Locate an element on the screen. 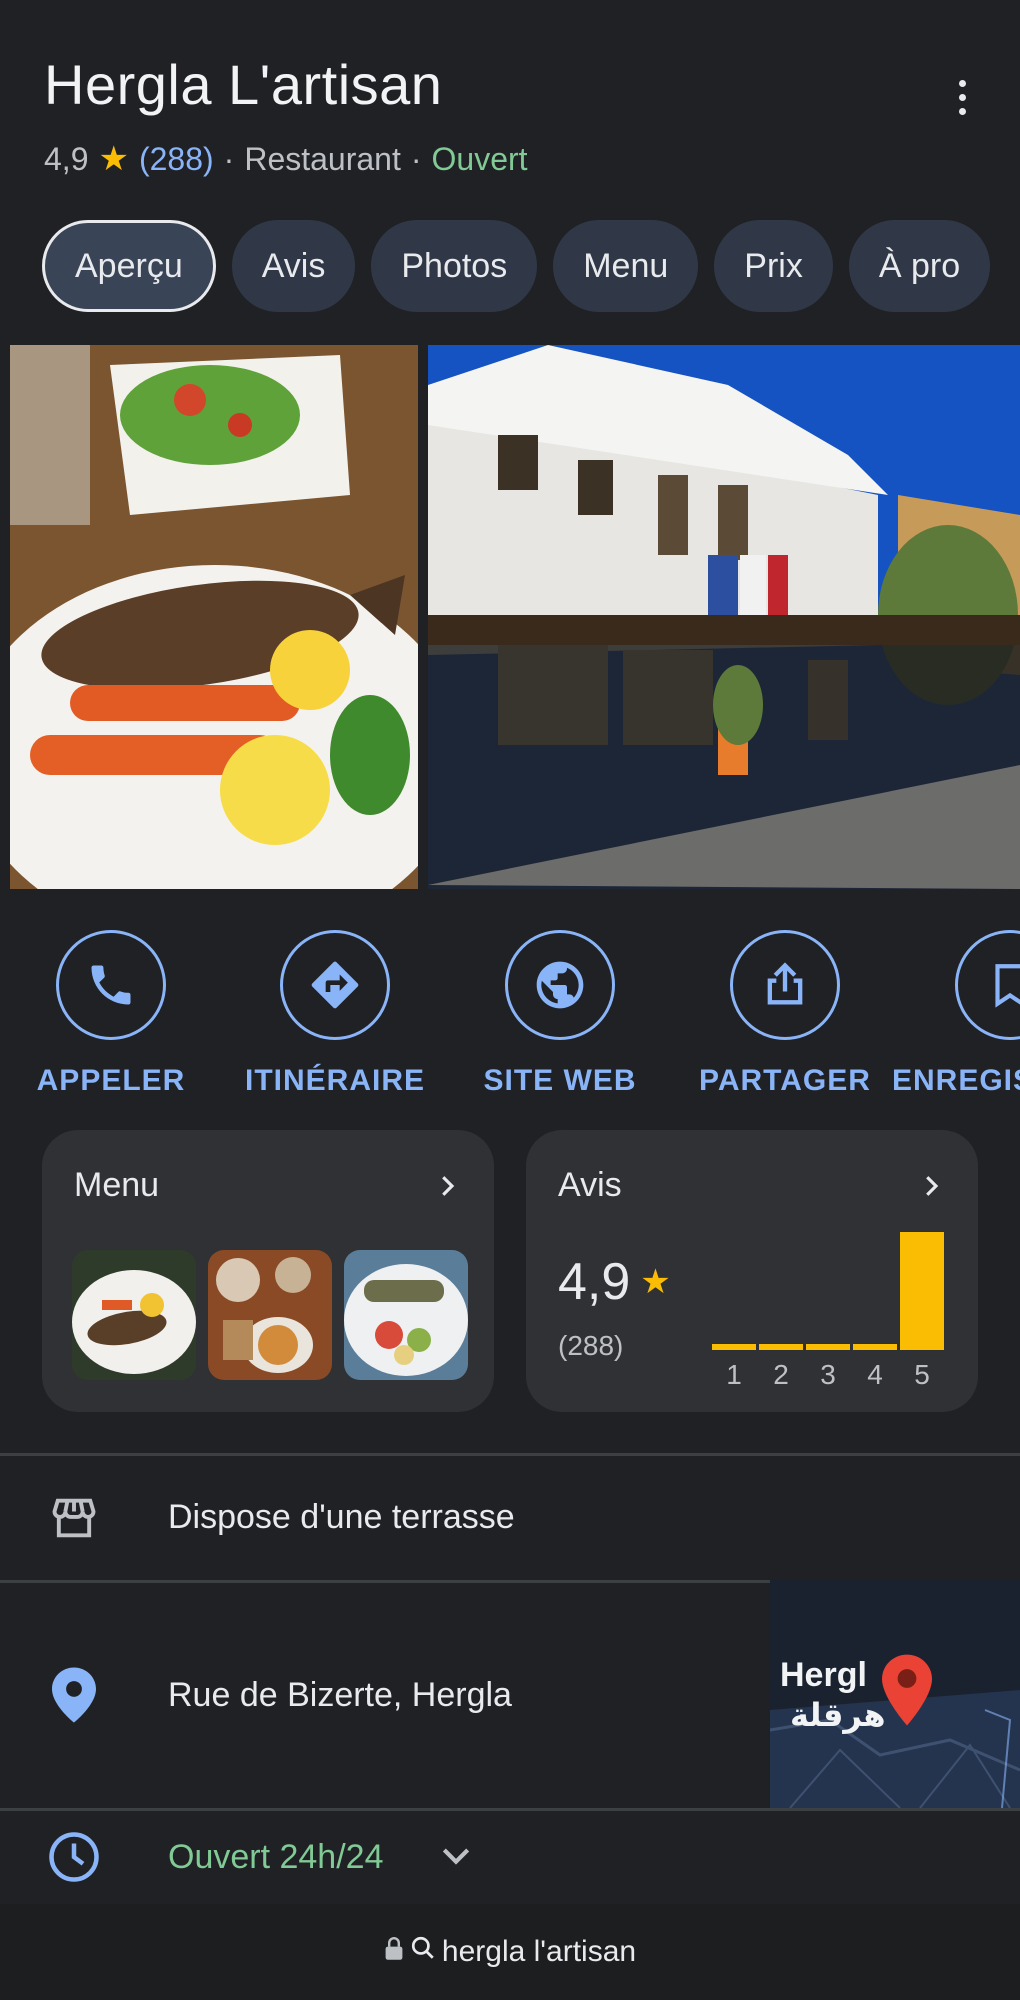 The height and width of the screenshot is (2000, 1020). address-text: Rue de Bizerte, Hergla is located at coordinates (340, 1694).